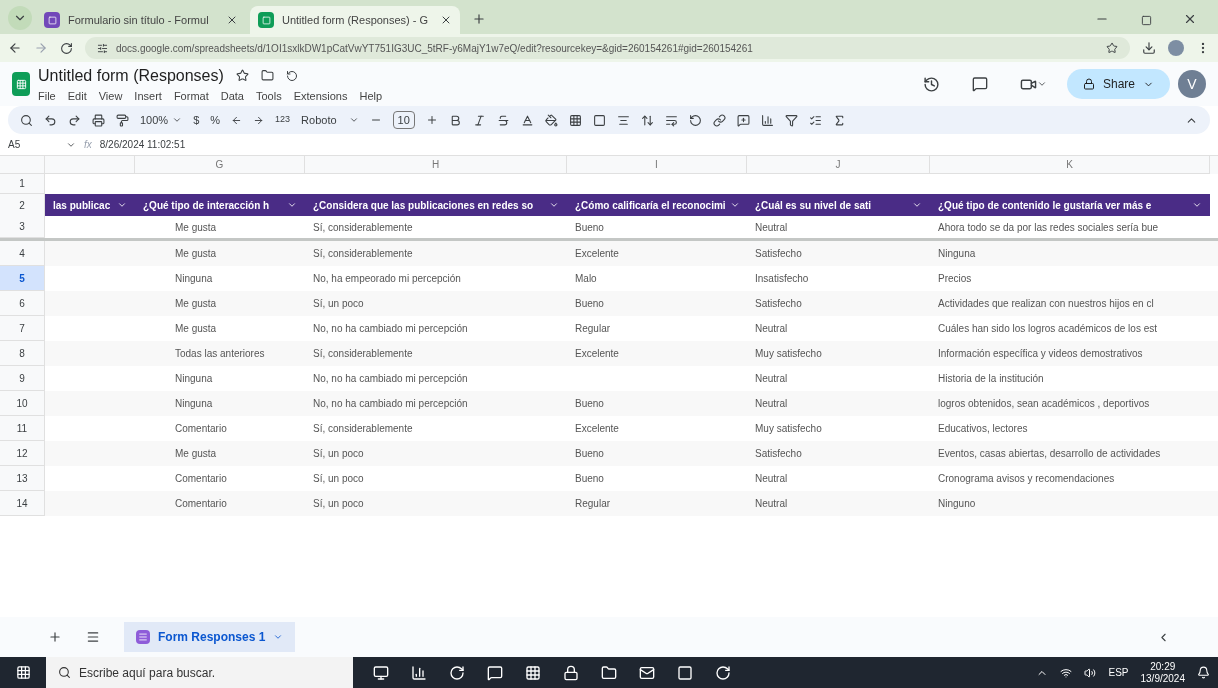 The height and width of the screenshot is (688, 1218). Describe the element at coordinates (607, 48) in the screenshot. I see `address-bar: docs.google.com/spreadsheets/d/1OI1sxlkDW1pCatVwYT751IG3UC_5tRF-y6MajY1w7eQ/edit?resourcekey=&gid=260154261#gid=260154261` at that location.